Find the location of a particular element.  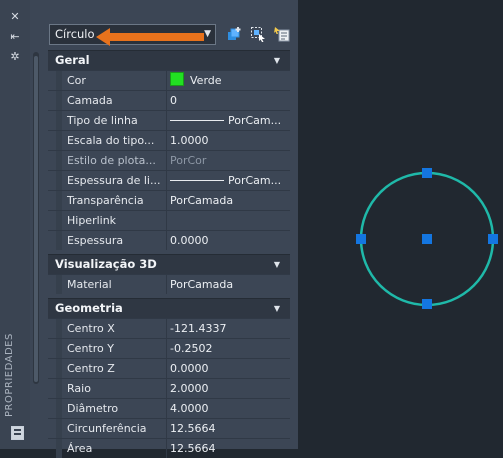

property-row-circunferencia: Circunferência 12.5664 is located at coordinates (169, 428).